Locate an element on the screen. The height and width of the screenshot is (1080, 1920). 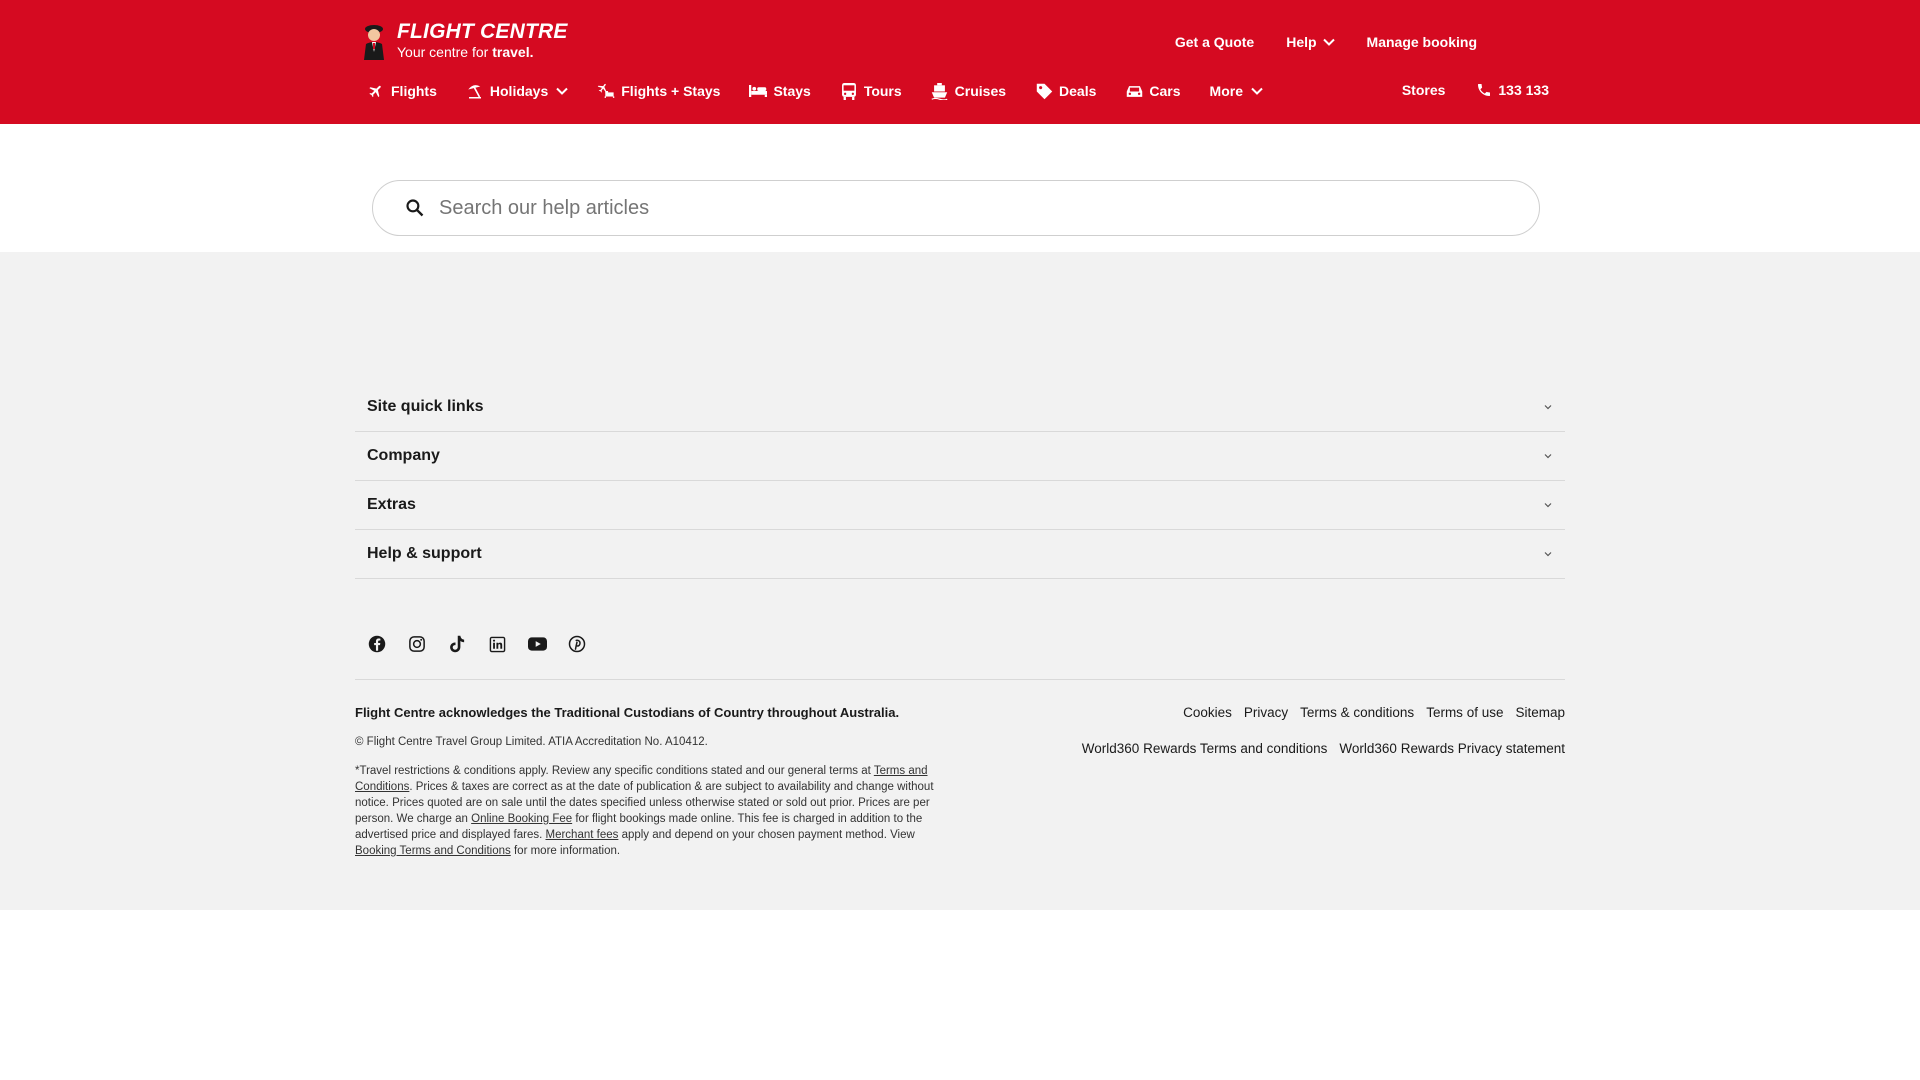
accordion-label: Site quick links is located at coordinates (425, 406).